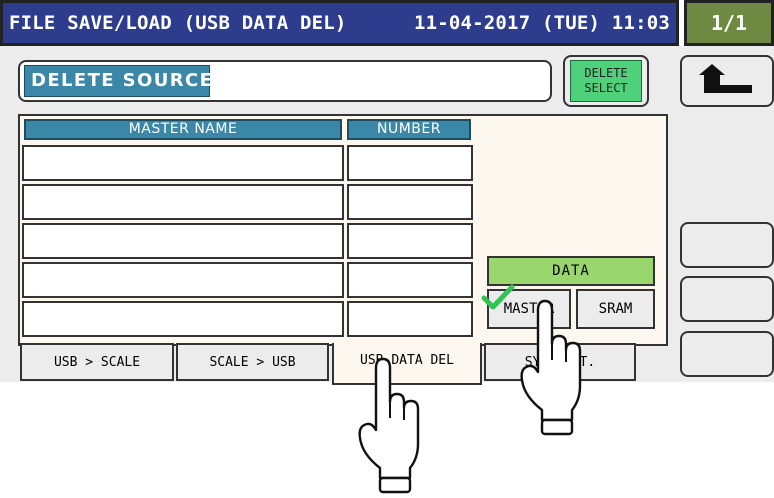 The width and height of the screenshot is (774, 498). What do you see at coordinates (409, 129) in the screenshot?
I see `column-header-number: NUMBER` at bounding box center [409, 129].